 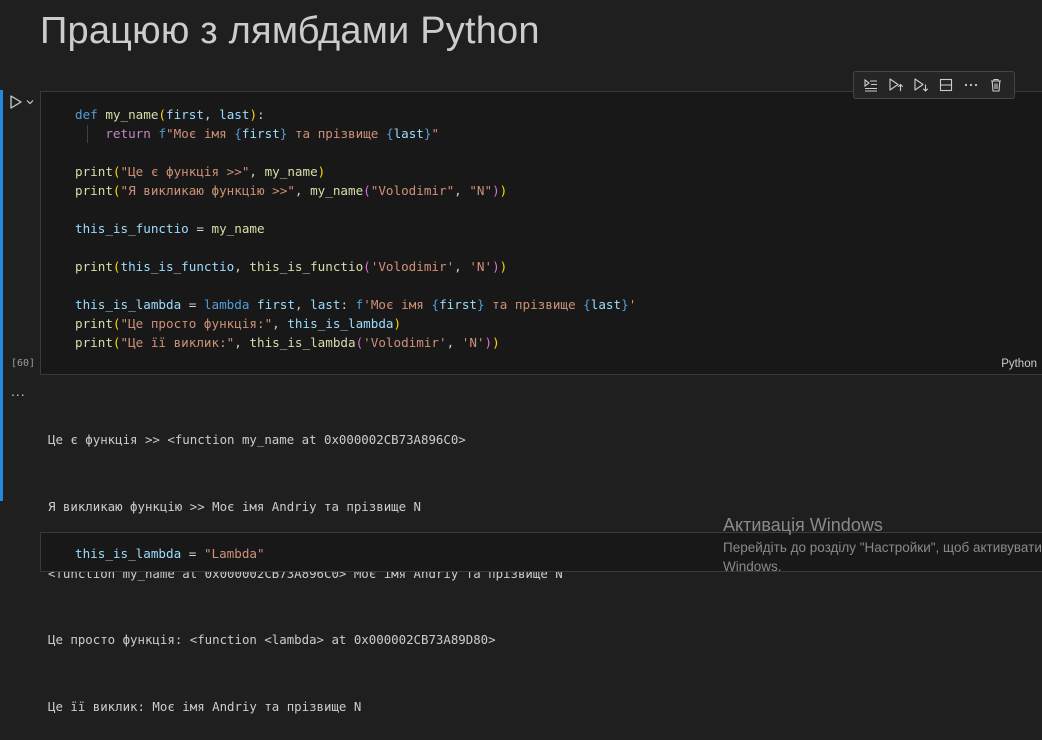 I want to click on run-by-line-button, so click(x=870, y=85).